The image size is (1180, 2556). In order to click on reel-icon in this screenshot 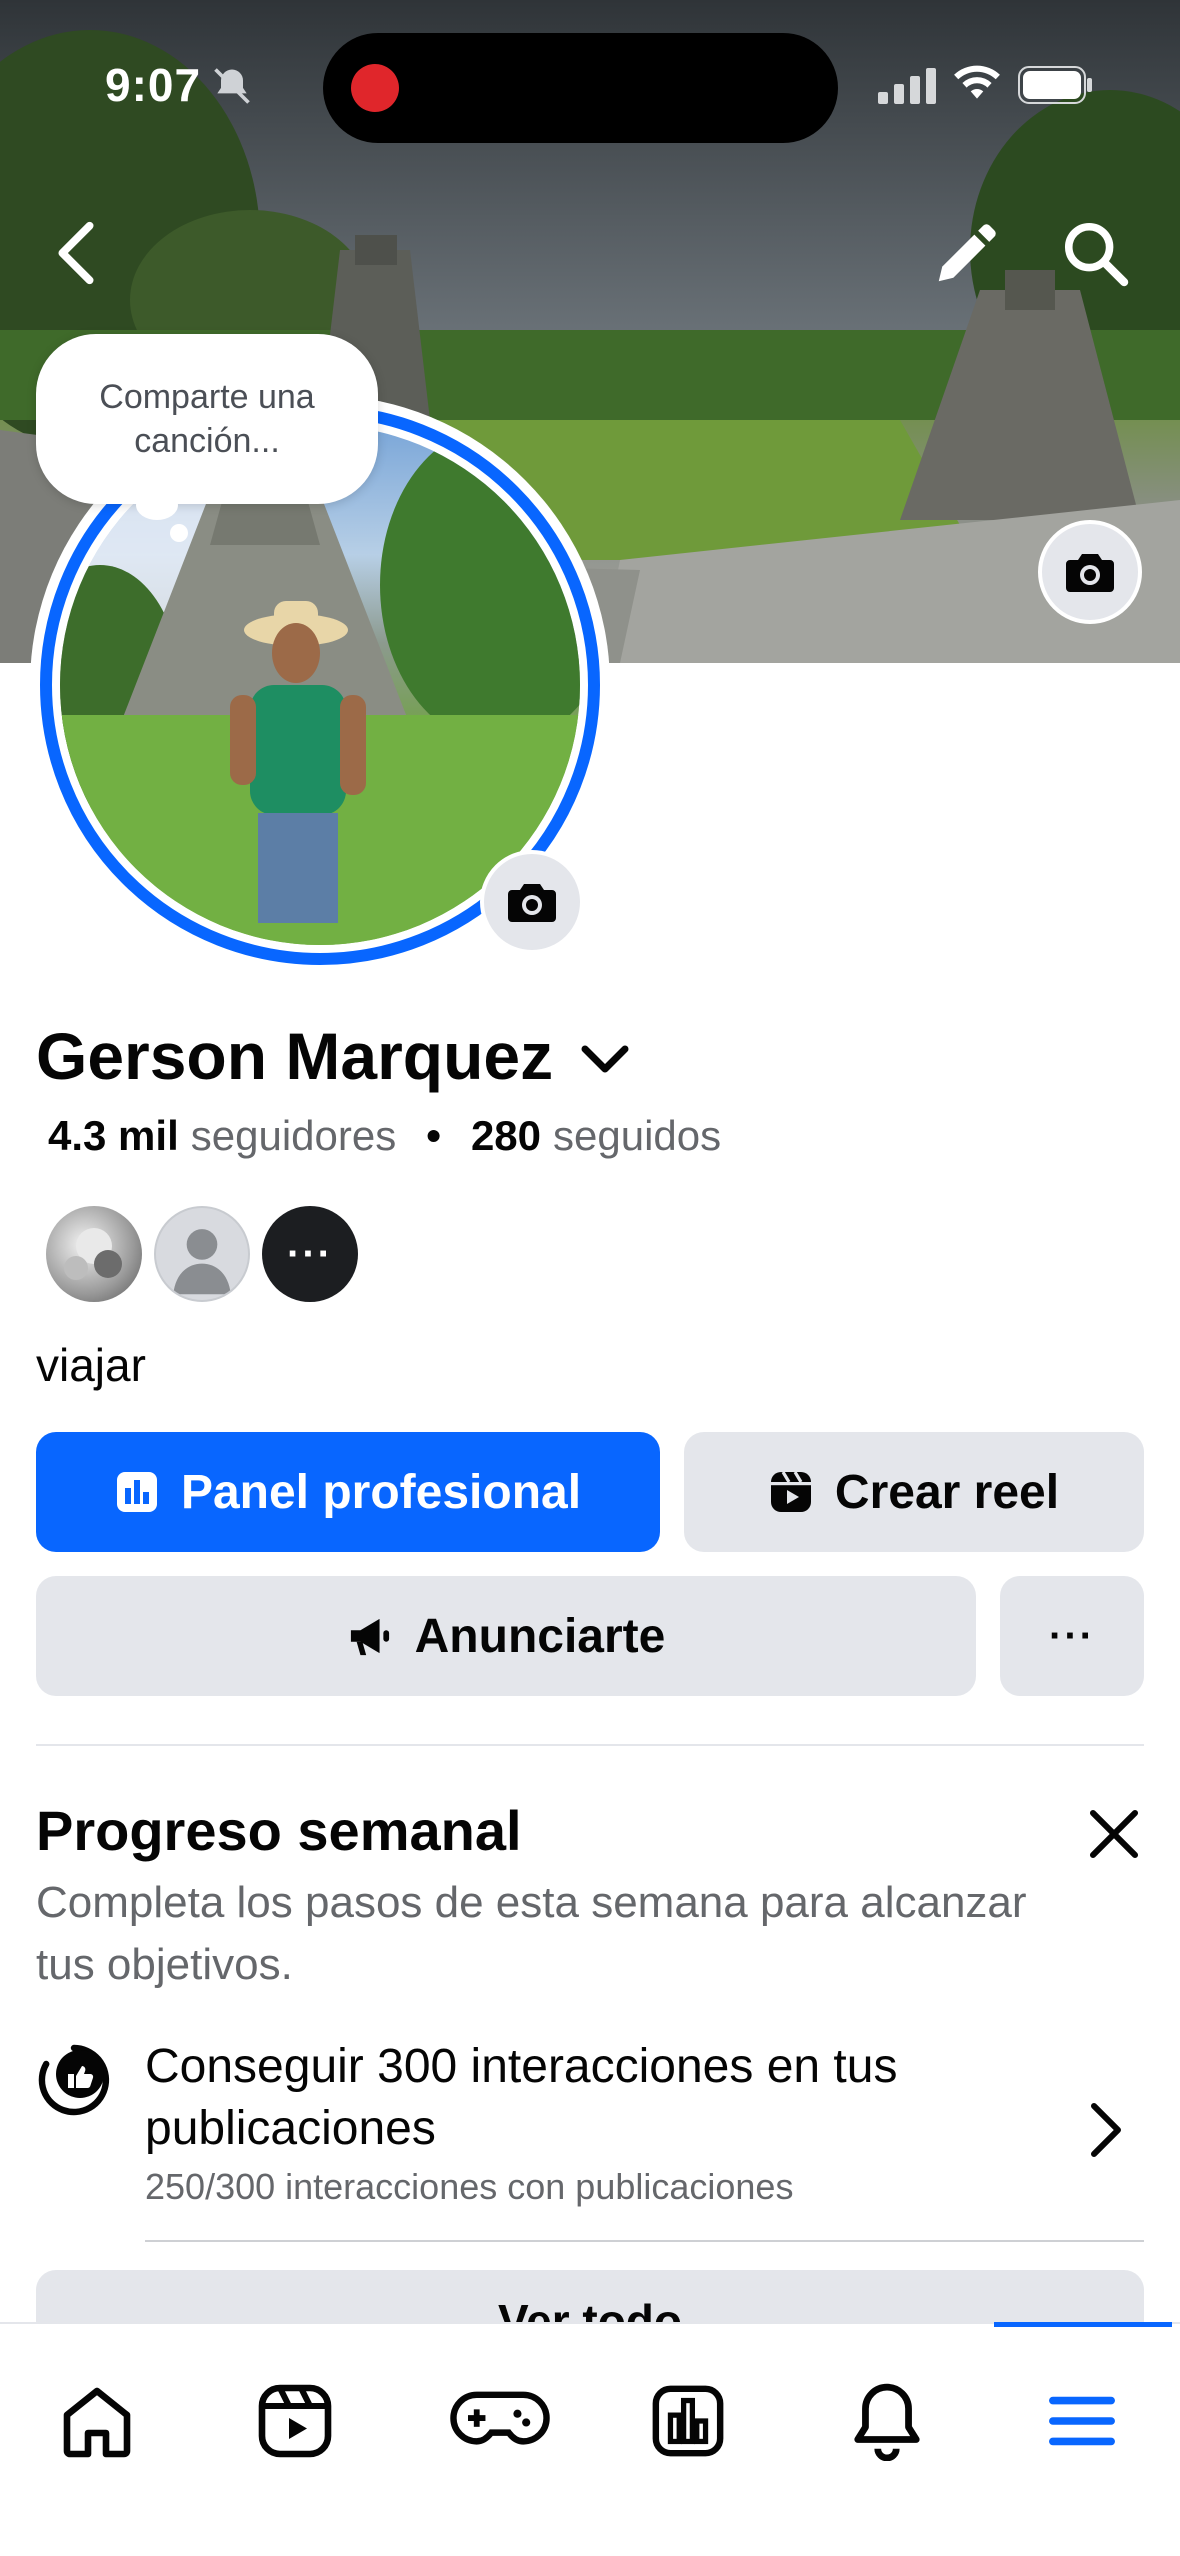, I will do `click(790, 1491)`.